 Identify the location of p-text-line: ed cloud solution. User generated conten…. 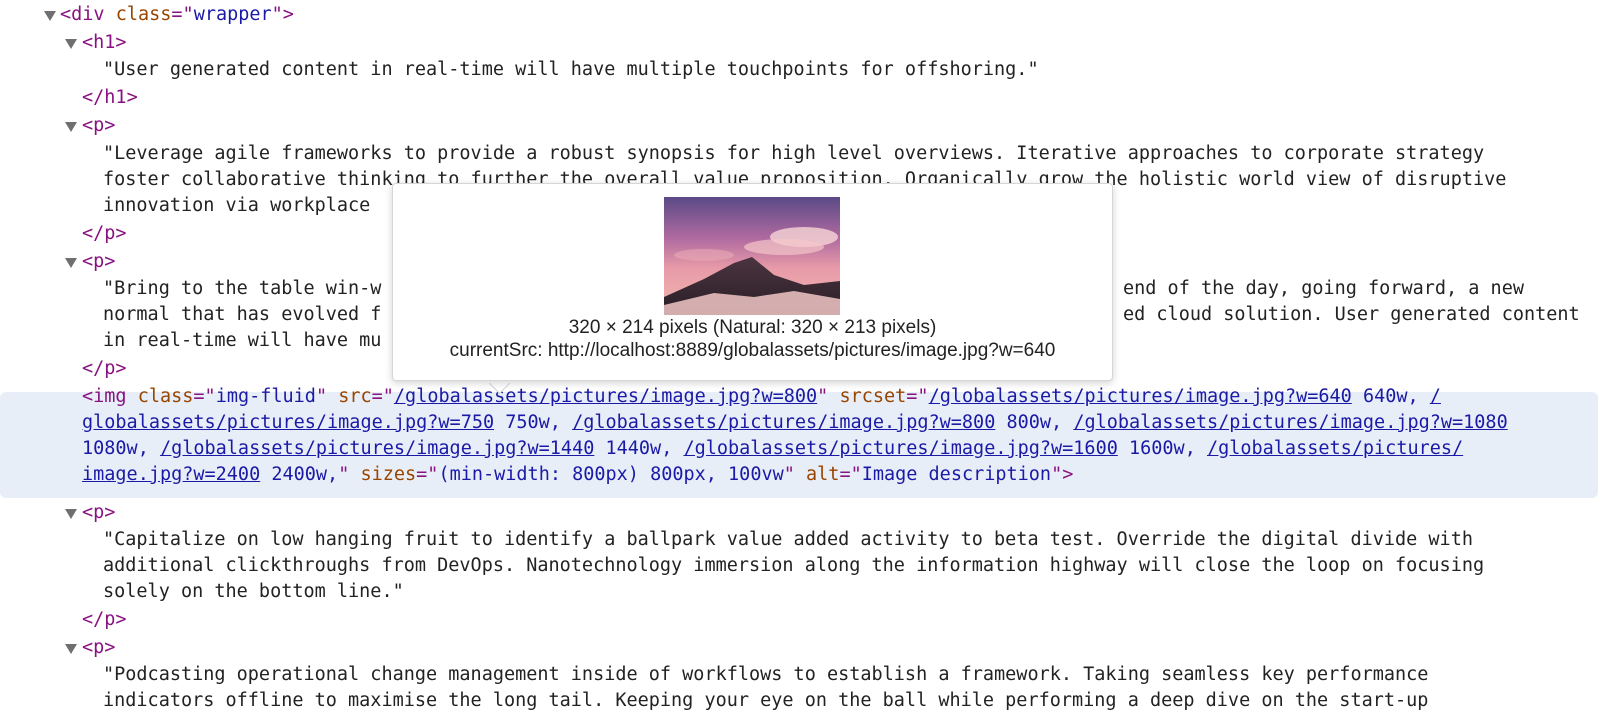
(1351, 315).